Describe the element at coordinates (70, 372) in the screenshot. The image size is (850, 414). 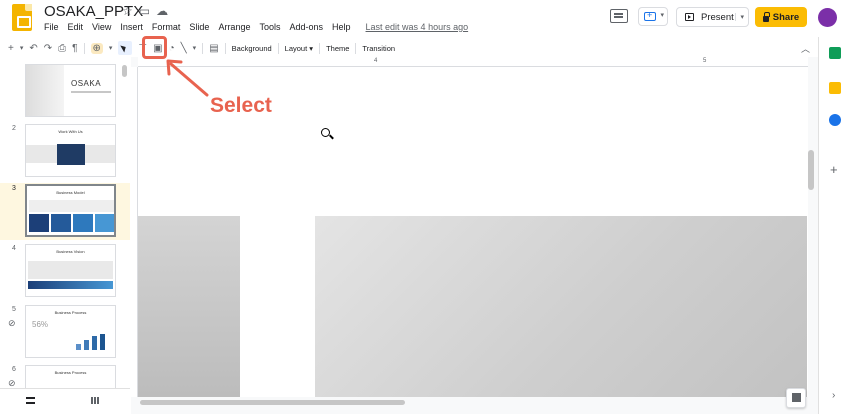
I see `slide-6-title: Business Process` at that location.